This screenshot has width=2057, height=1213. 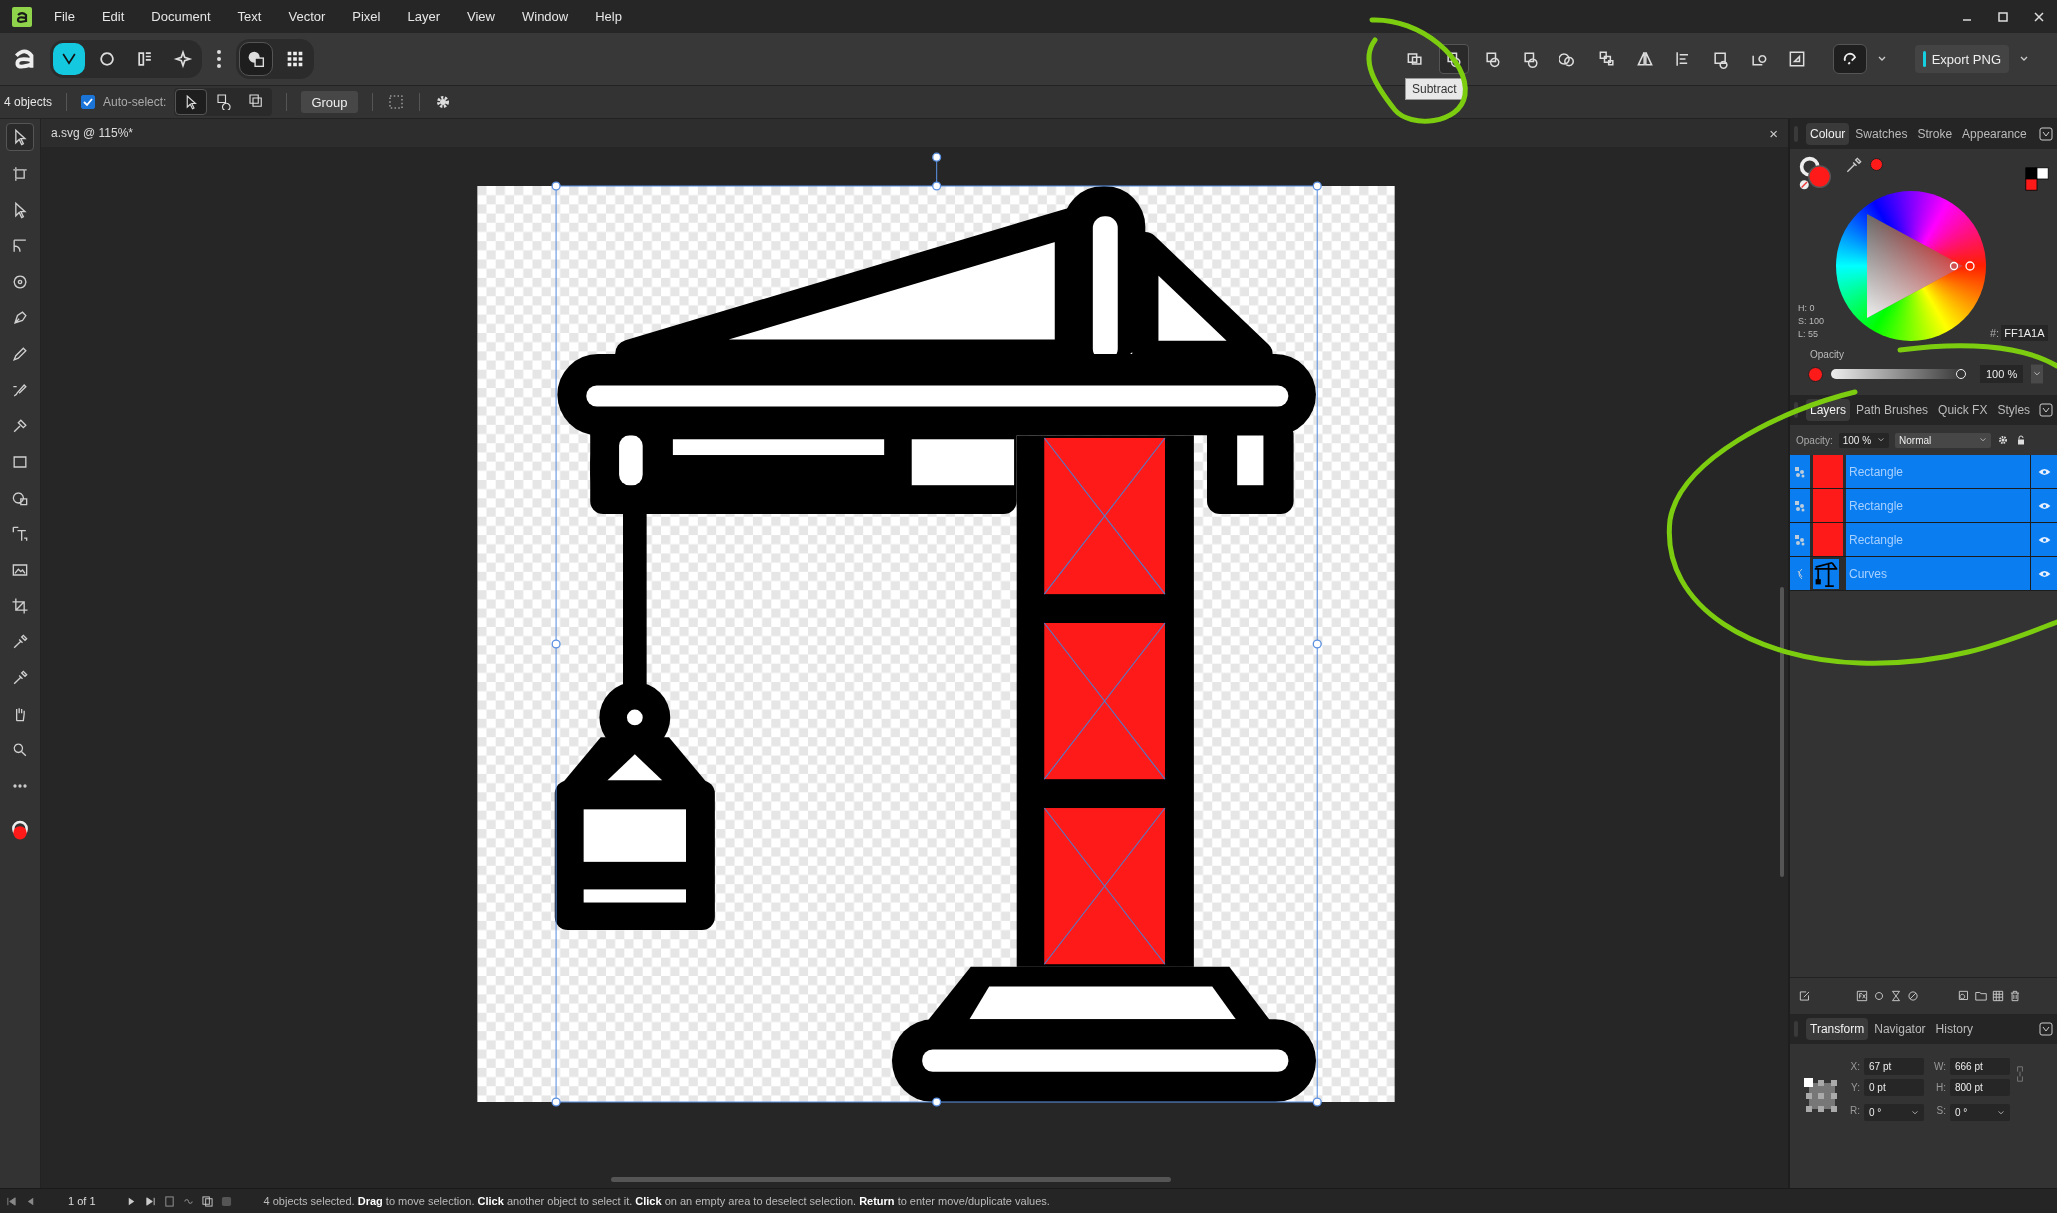 I want to click on fx-icon, so click(x=1862, y=996).